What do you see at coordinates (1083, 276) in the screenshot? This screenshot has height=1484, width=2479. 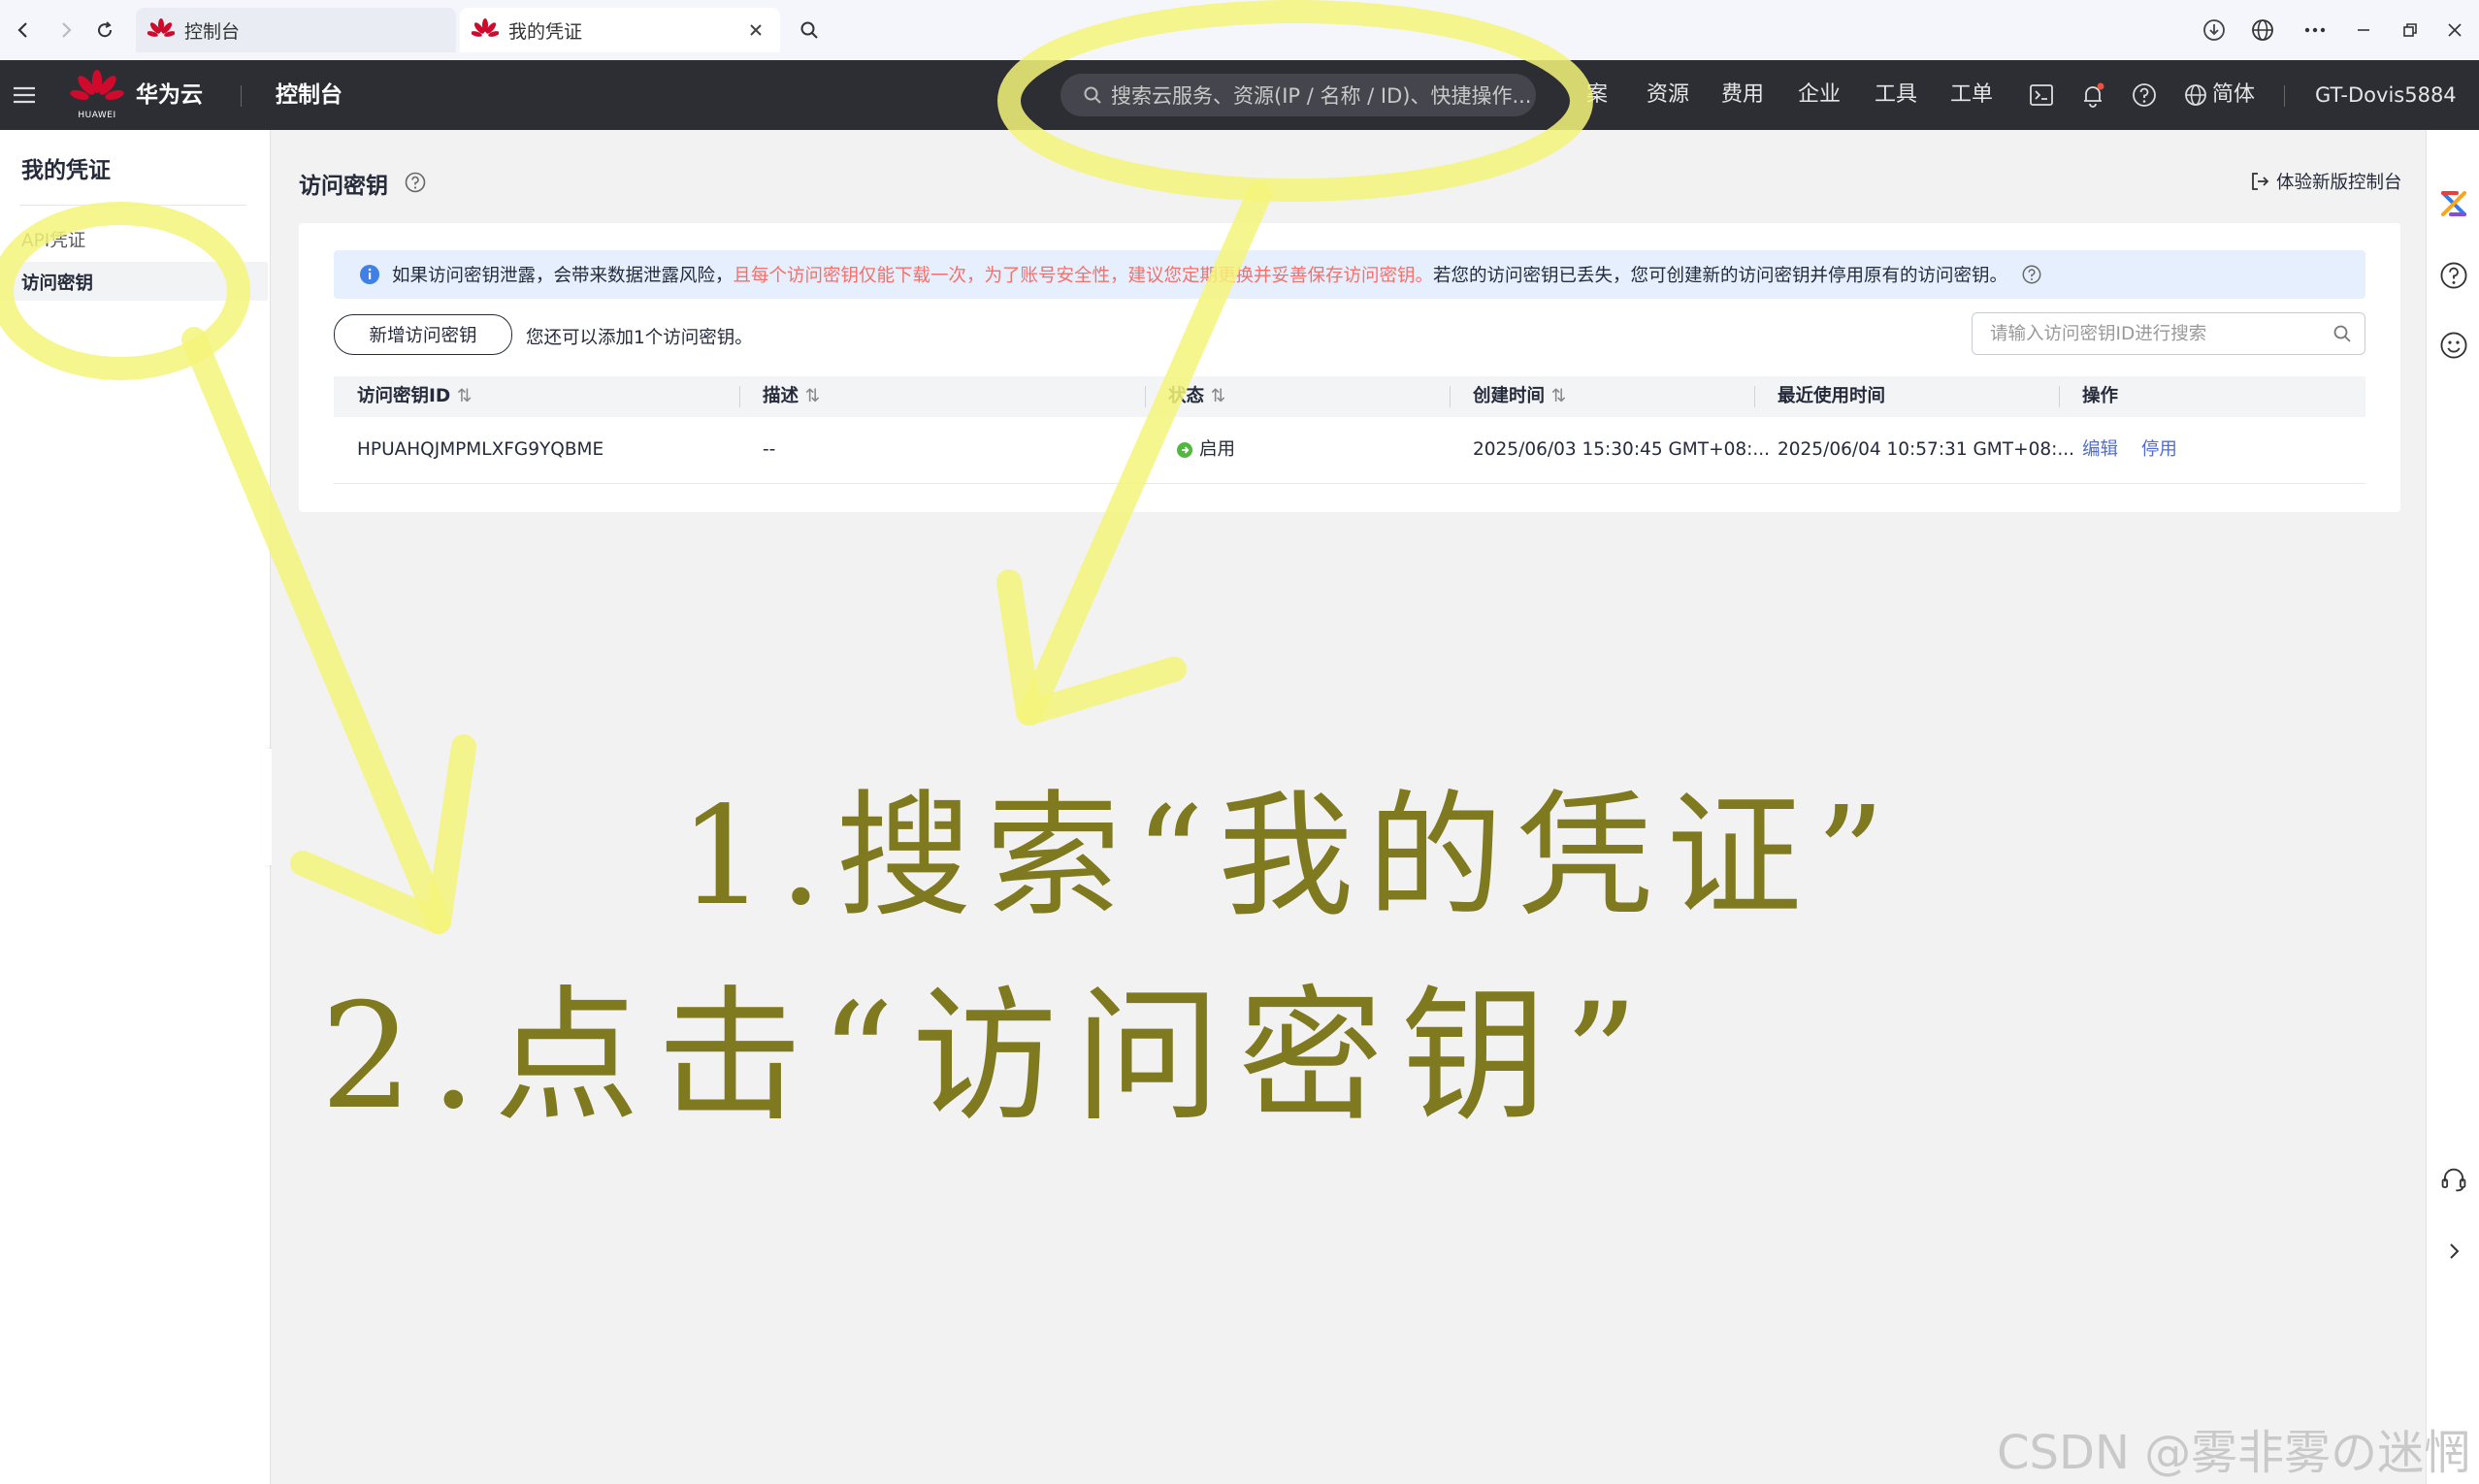 I see `banner-warning-text: 且每个访问密钥仅能下载一次，为了账号安全性，建议您定期更换并妥善保存访问密钥。` at bounding box center [1083, 276].